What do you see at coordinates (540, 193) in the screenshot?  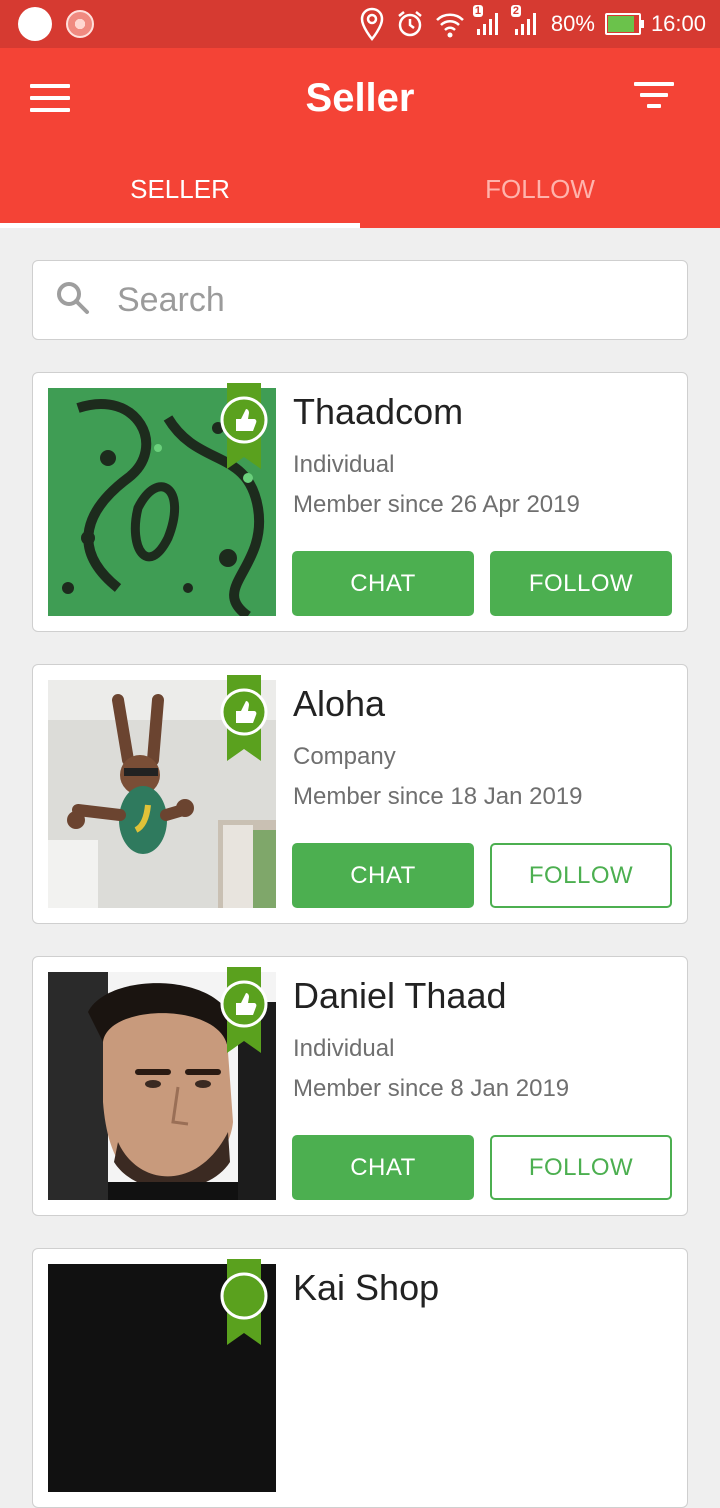 I see `tab-follow: FOLLOW` at bounding box center [540, 193].